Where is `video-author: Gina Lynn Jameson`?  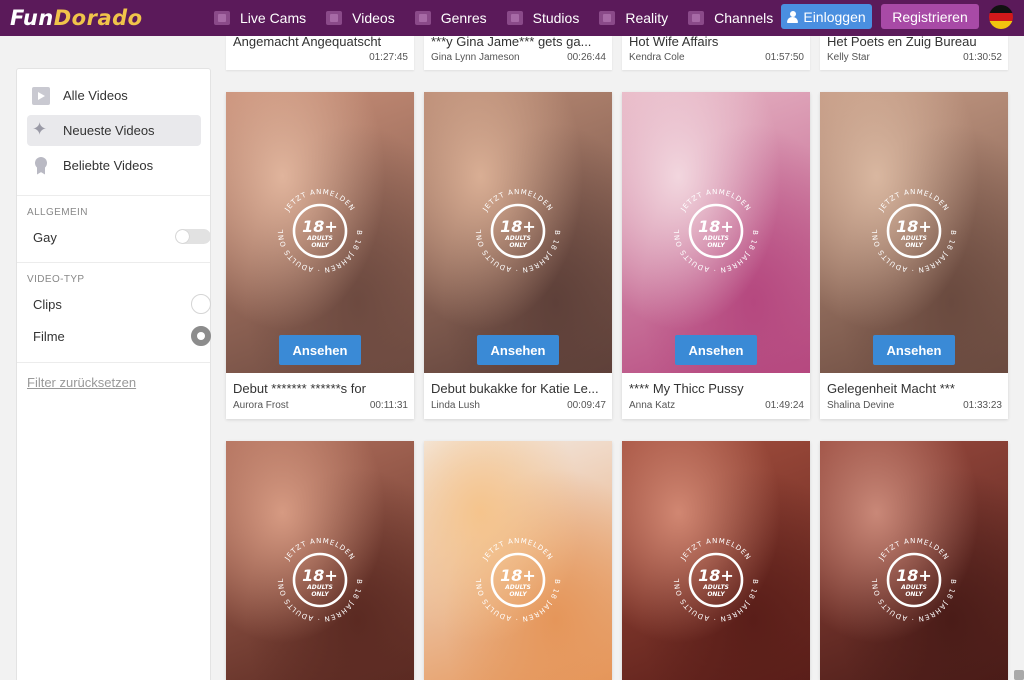 video-author: Gina Lynn Jameson is located at coordinates (475, 57).